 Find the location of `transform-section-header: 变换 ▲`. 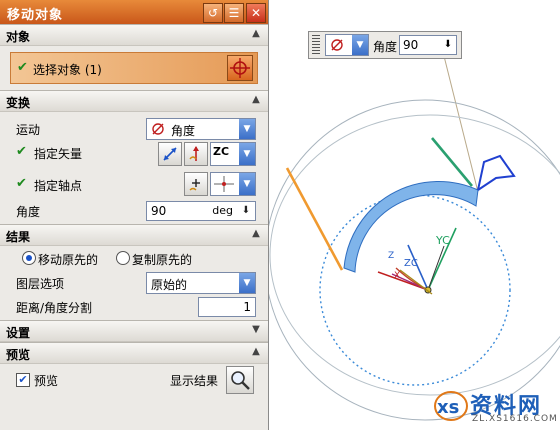

transform-section-header: 变换 ▲ is located at coordinates (134, 101).